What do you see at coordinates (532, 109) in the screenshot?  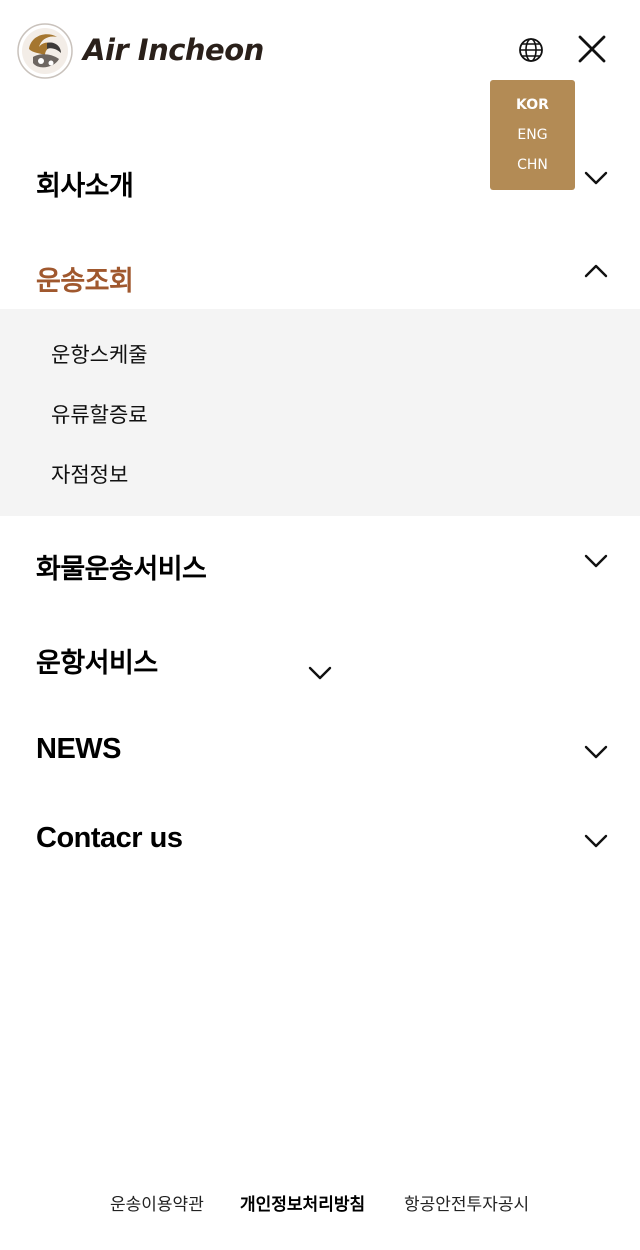 I see `language-option-kor: KOR` at bounding box center [532, 109].